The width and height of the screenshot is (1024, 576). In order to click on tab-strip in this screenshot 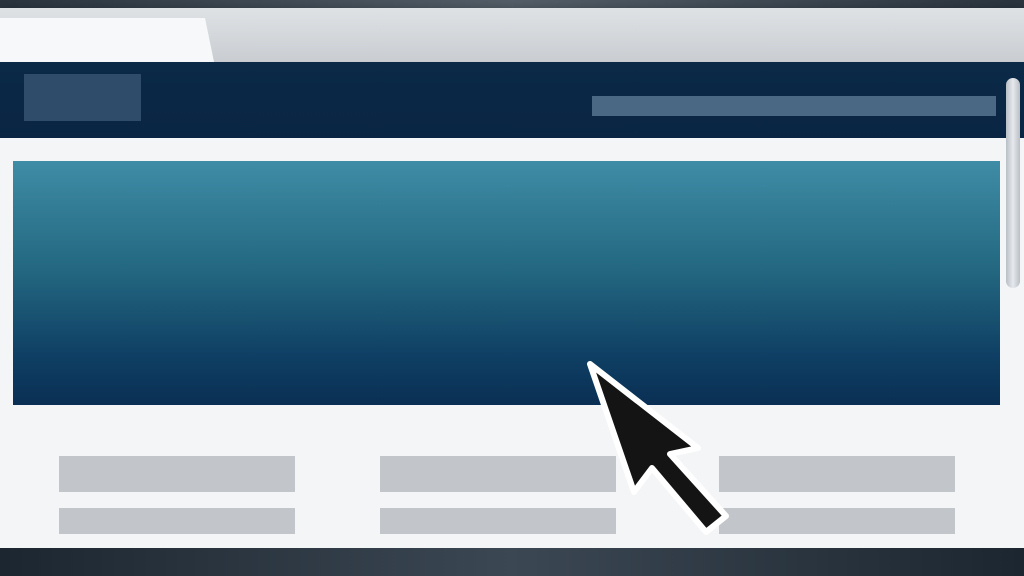, I will do `click(512, 35)`.